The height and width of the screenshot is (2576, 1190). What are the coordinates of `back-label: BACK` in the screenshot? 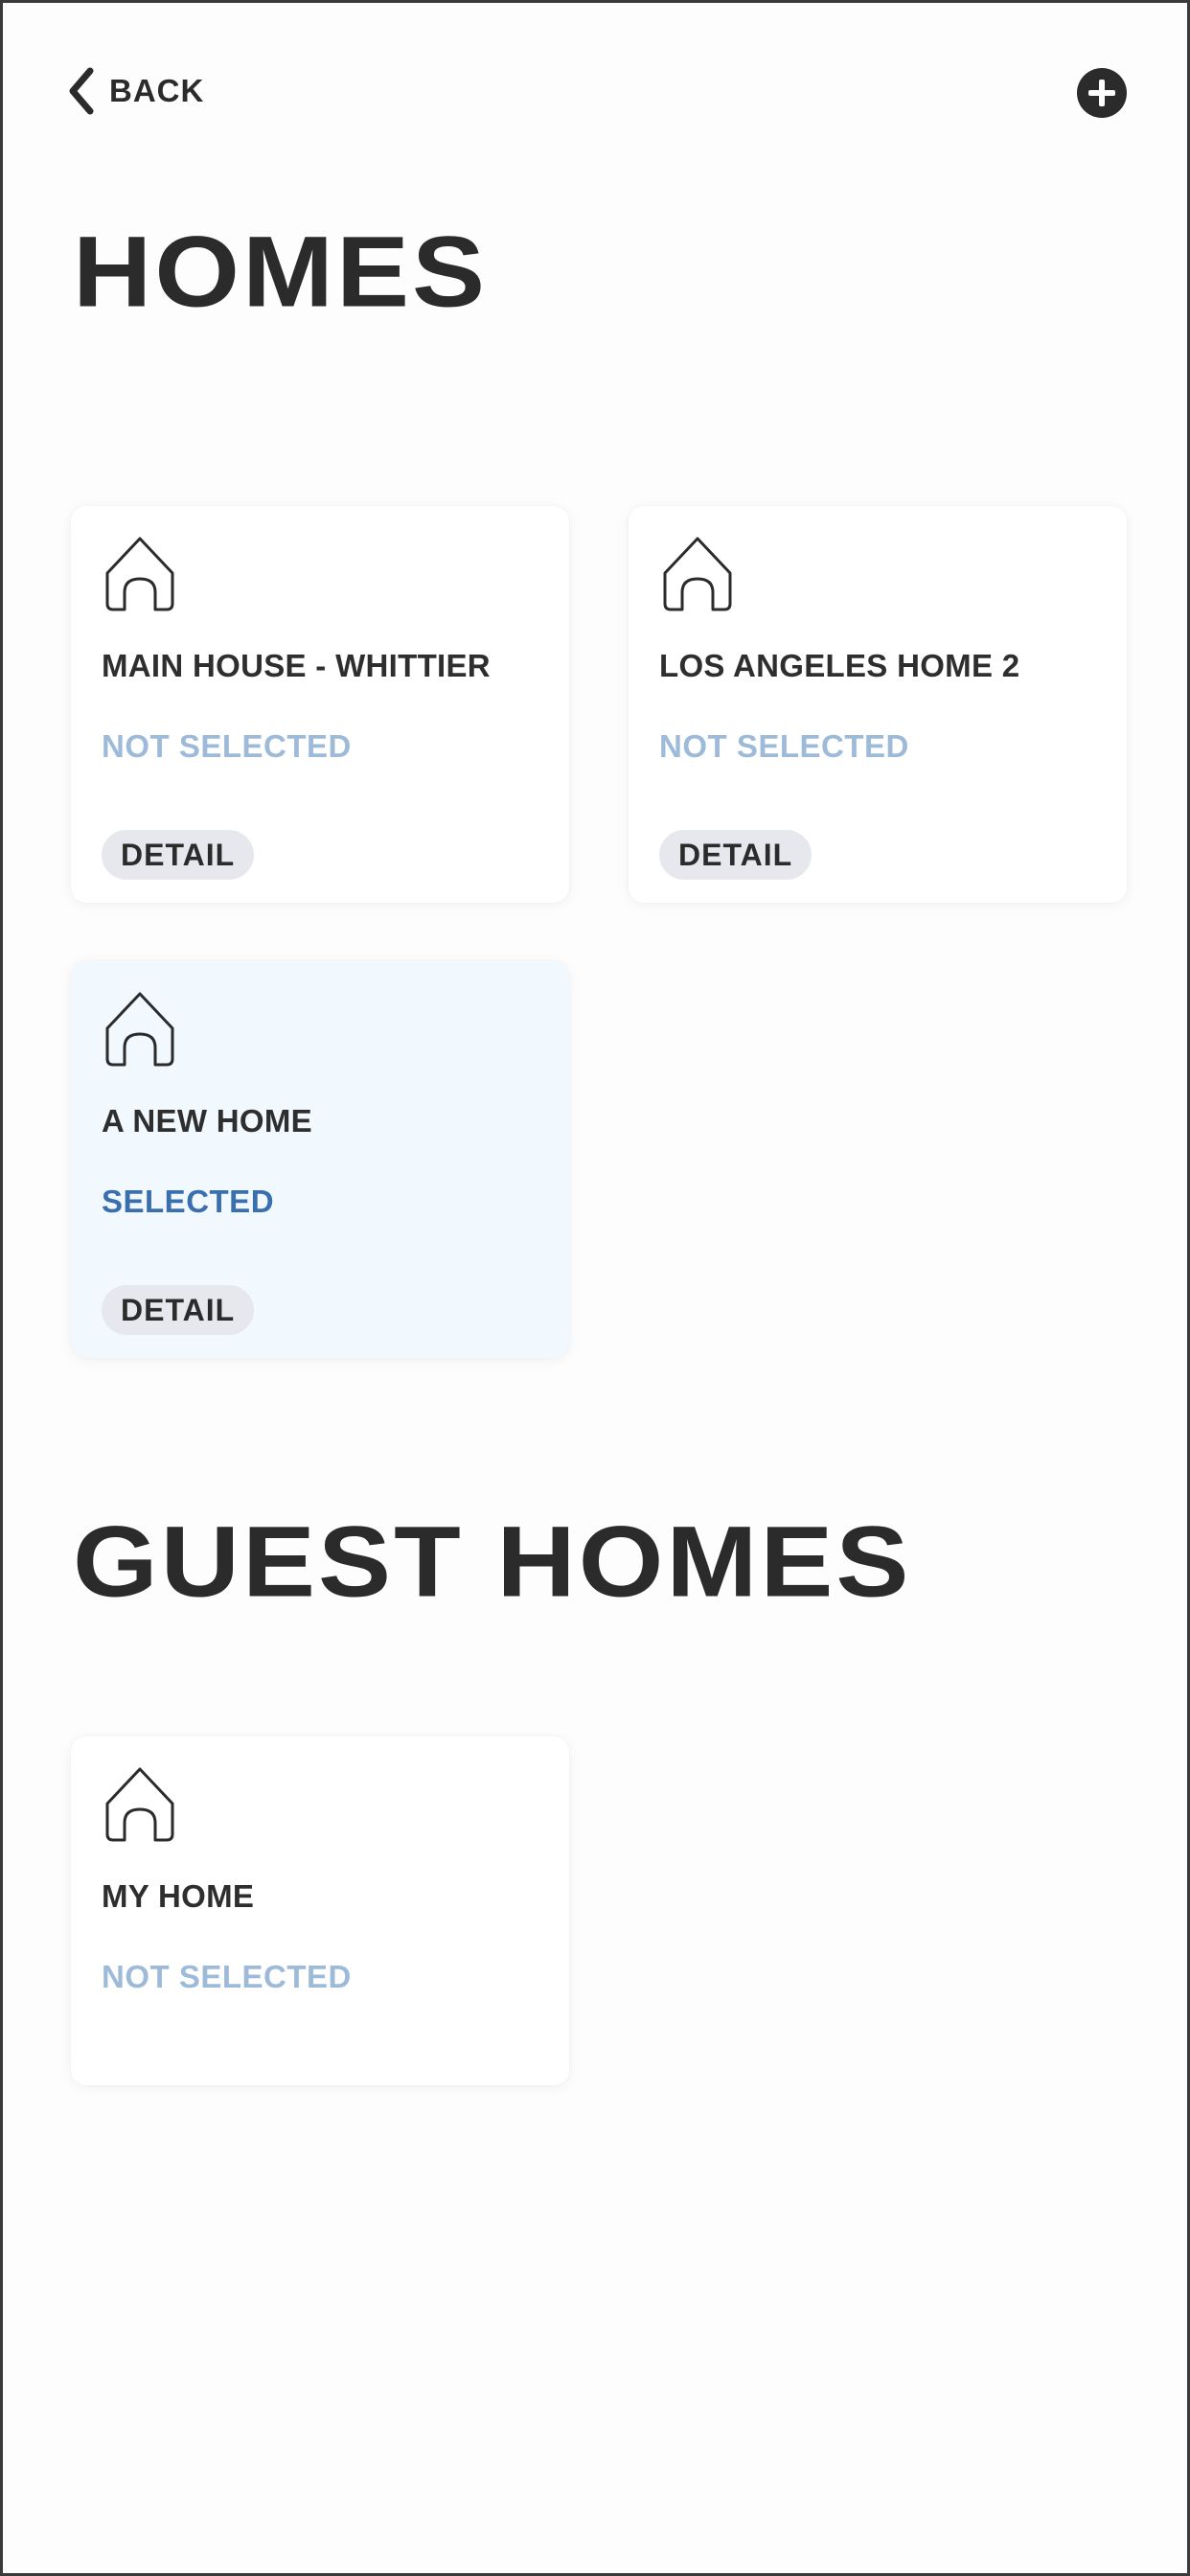 It's located at (157, 90).